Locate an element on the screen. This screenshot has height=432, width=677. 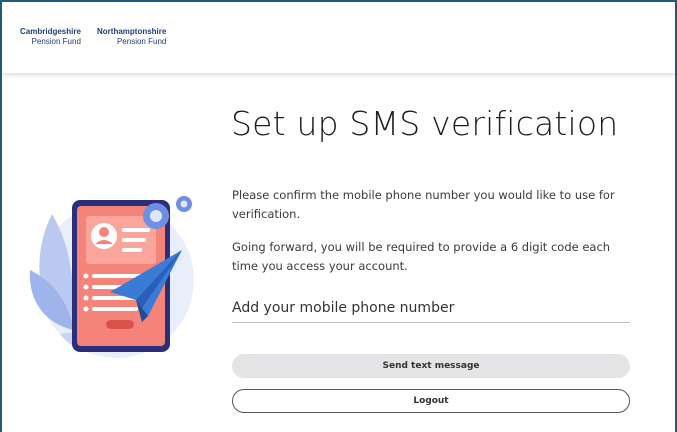
cambridgeshire-logo: Cambridgeshire Pension Fund is located at coordinates (50, 37).